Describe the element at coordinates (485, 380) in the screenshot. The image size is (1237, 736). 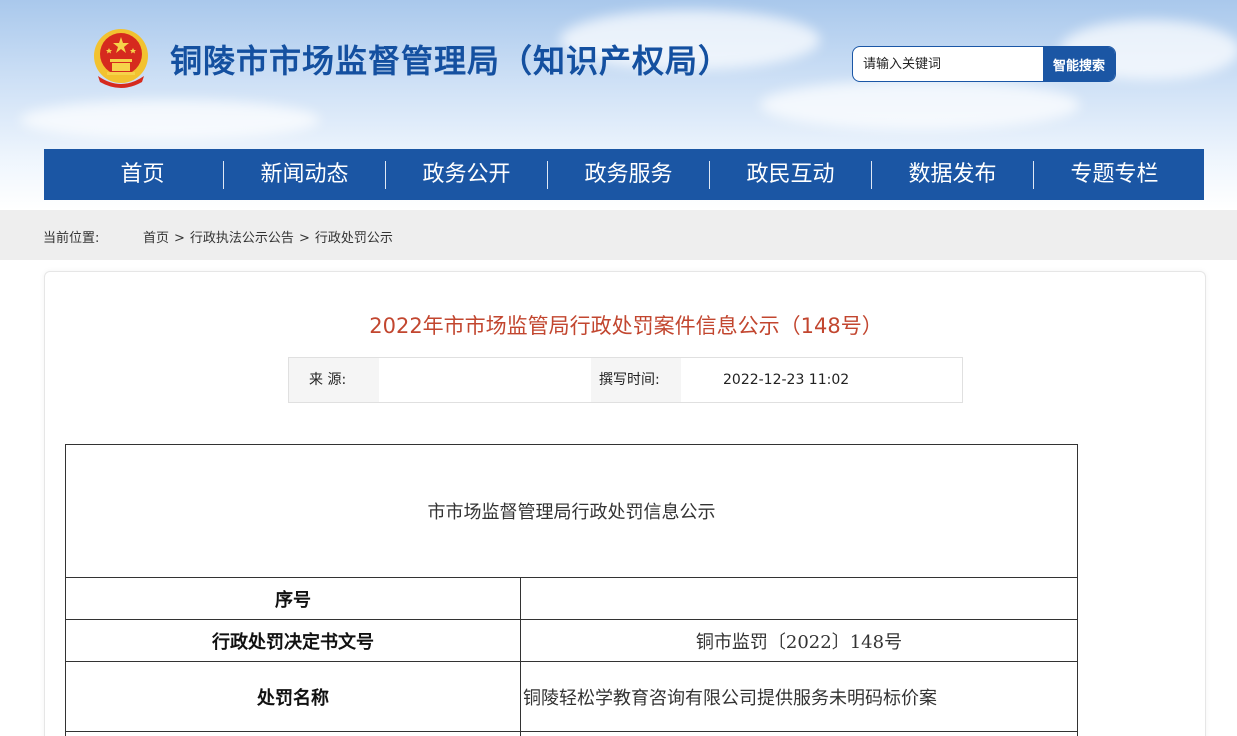
I see `source-value` at that location.